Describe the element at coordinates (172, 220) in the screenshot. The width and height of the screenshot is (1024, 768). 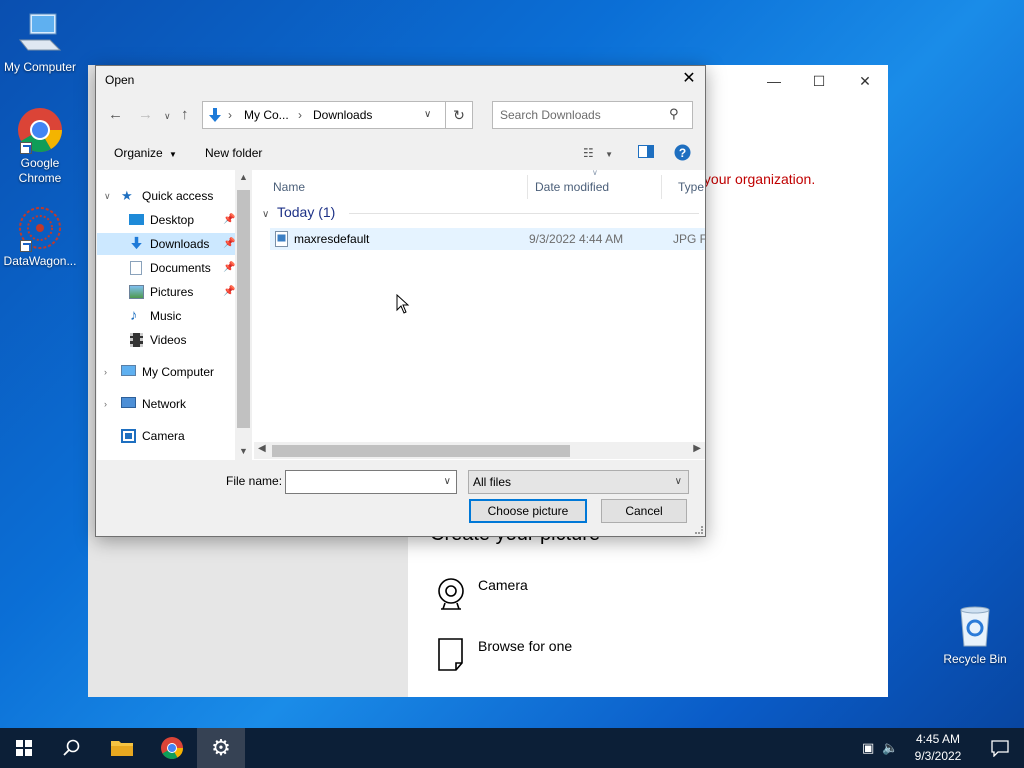
I see `nav-item-label: Desktop` at that location.